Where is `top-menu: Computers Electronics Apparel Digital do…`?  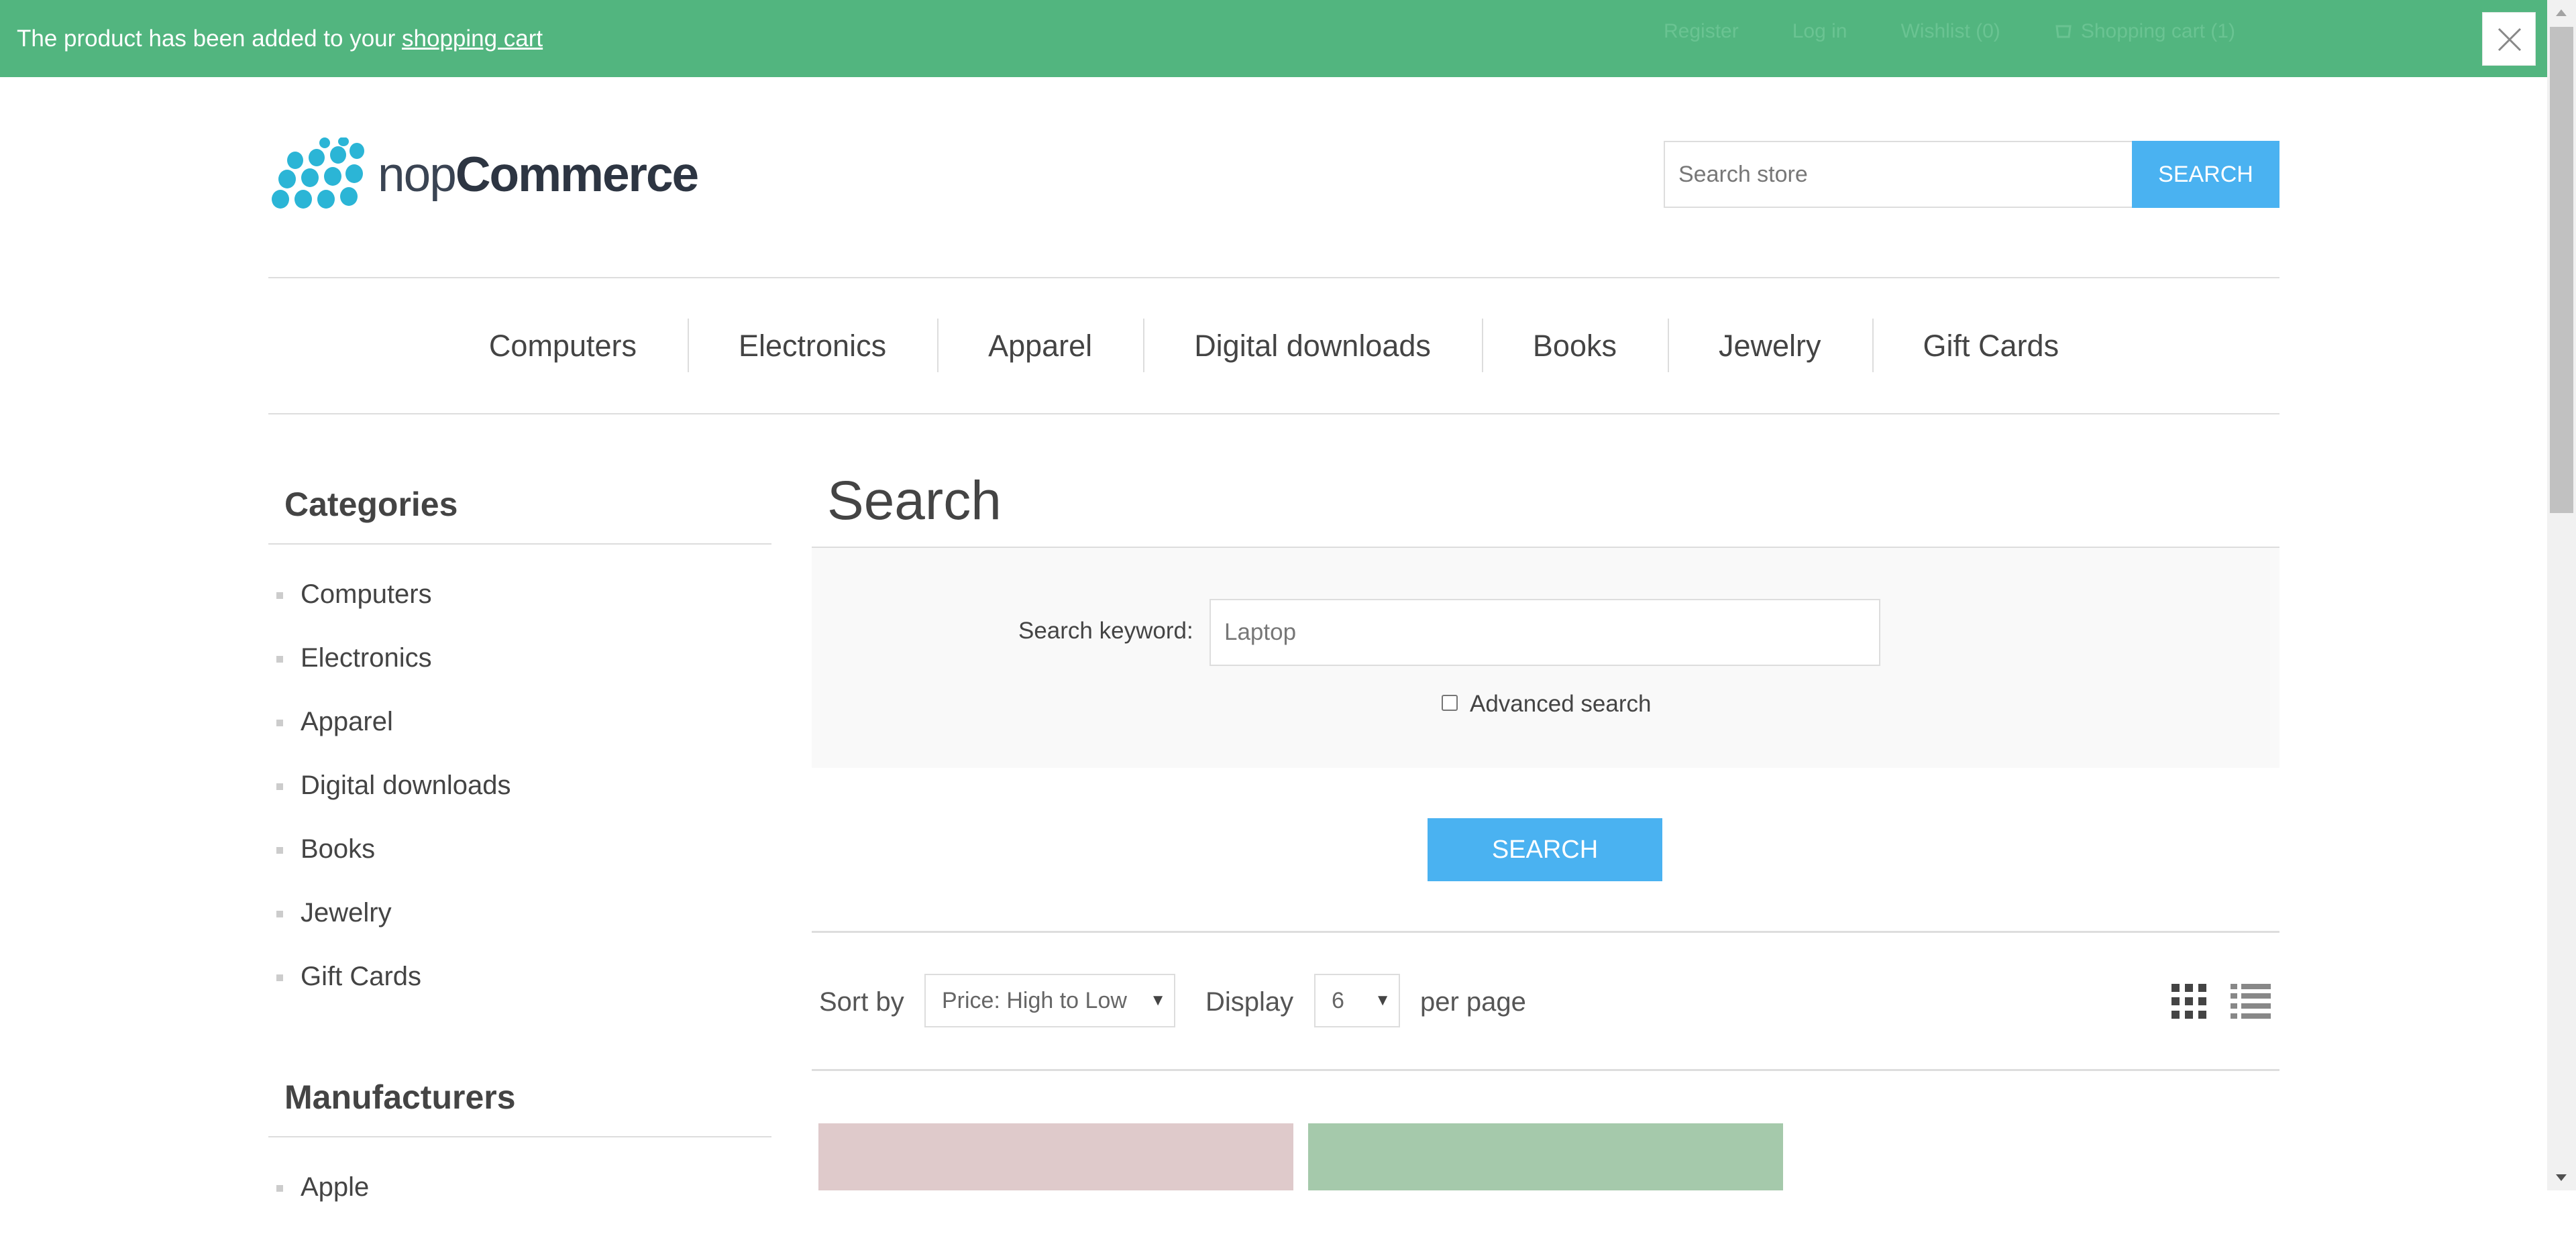 top-menu: Computers Electronics Apparel Digital do… is located at coordinates (1273, 345).